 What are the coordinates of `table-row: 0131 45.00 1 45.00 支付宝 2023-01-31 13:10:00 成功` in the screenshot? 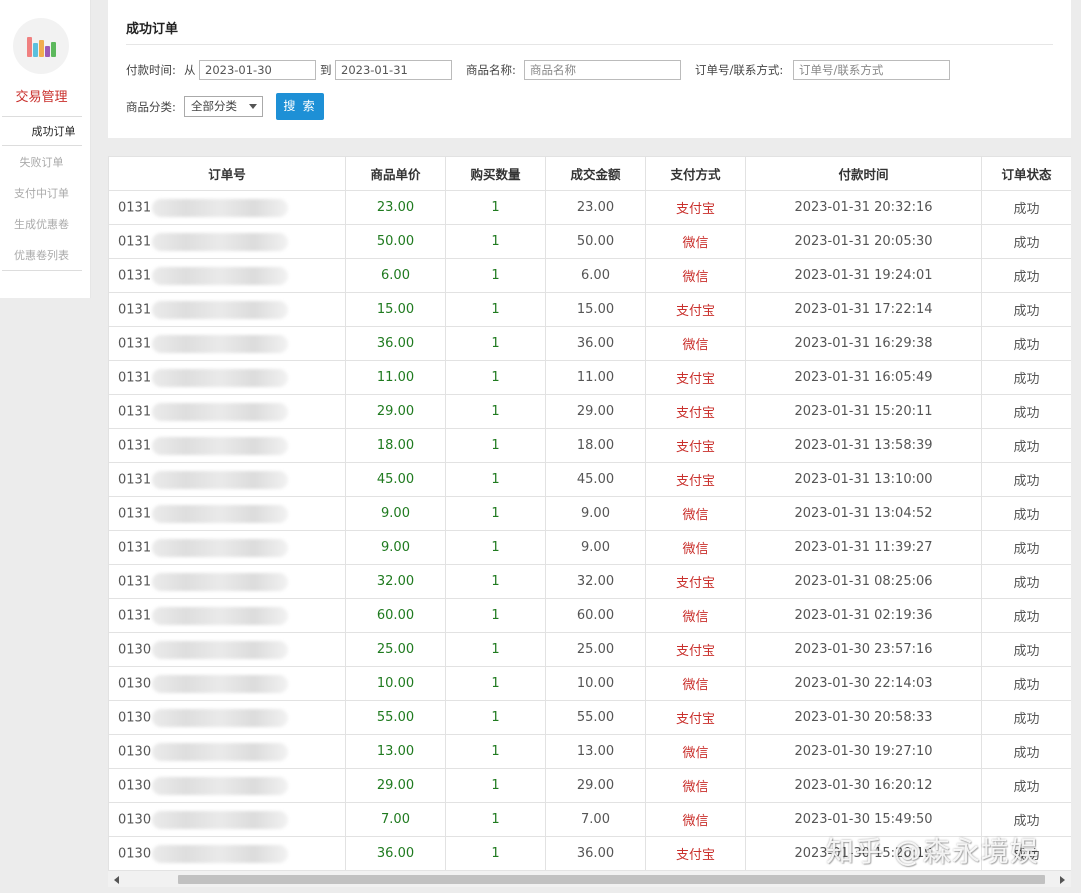 It's located at (589, 479).